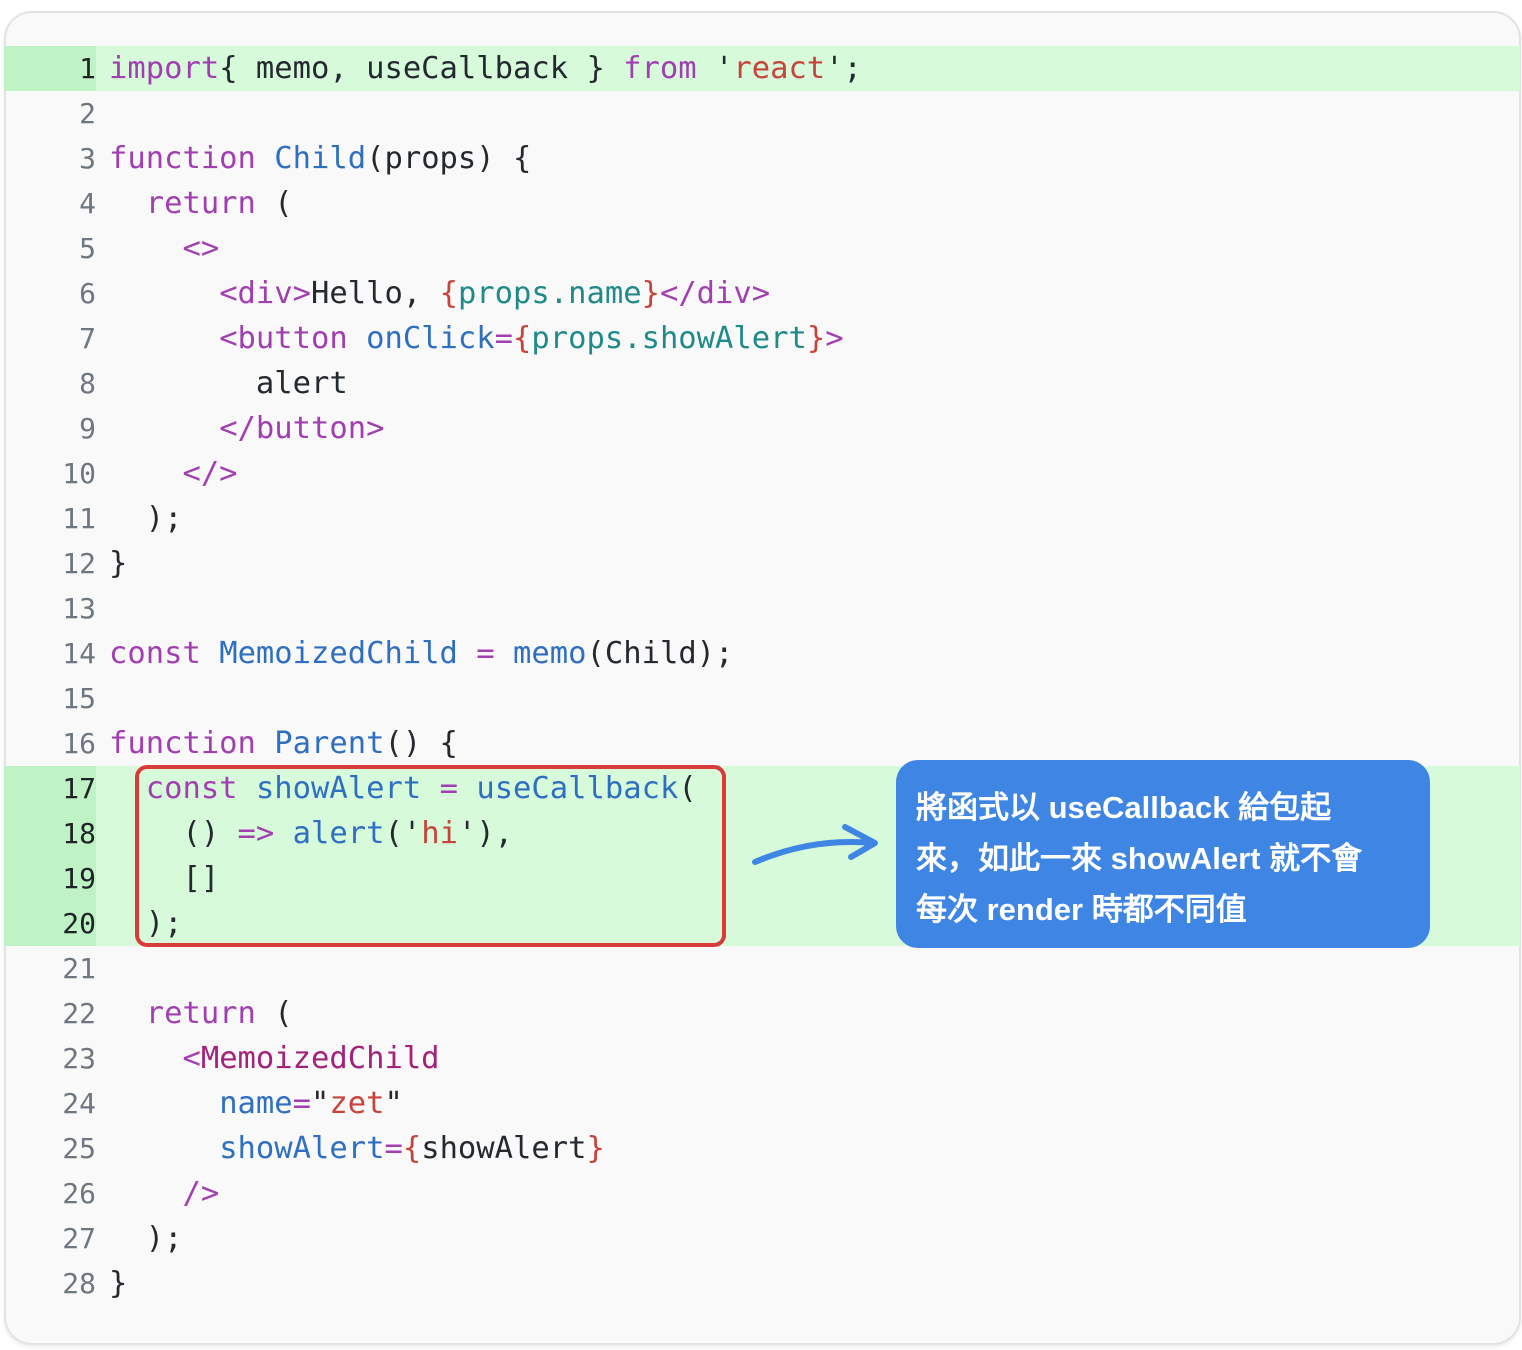 This screenshot has width=1522, height=1350. What do you see at coordinates (256, 1103) in the screenshot?
I see `code-token: name` at bounding box center [256, 1103].